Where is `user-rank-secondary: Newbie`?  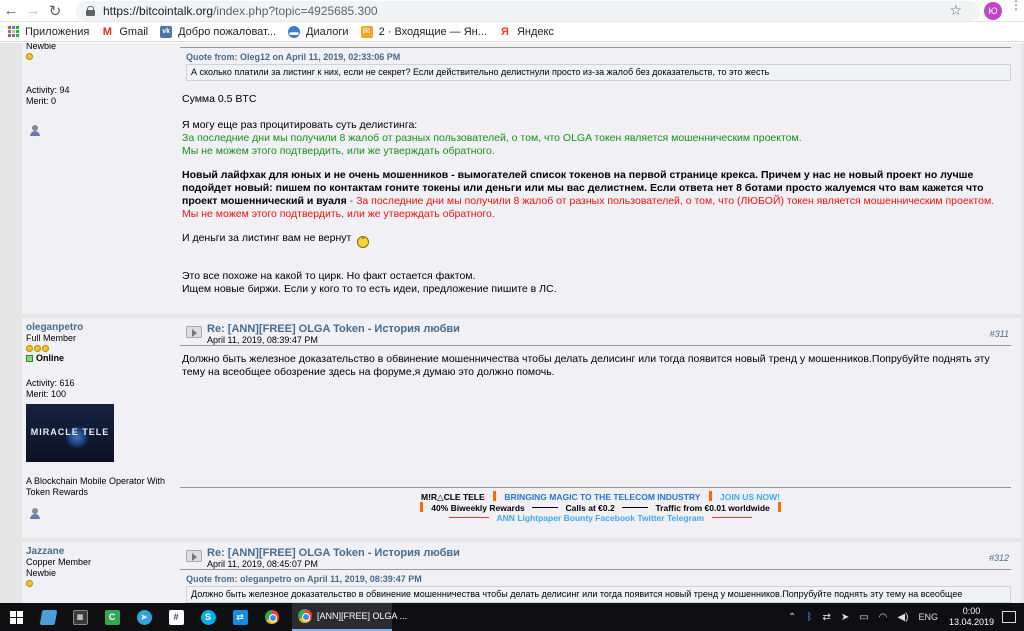 user-rank-secondary: Newbie is located at coordinates (41, 573).